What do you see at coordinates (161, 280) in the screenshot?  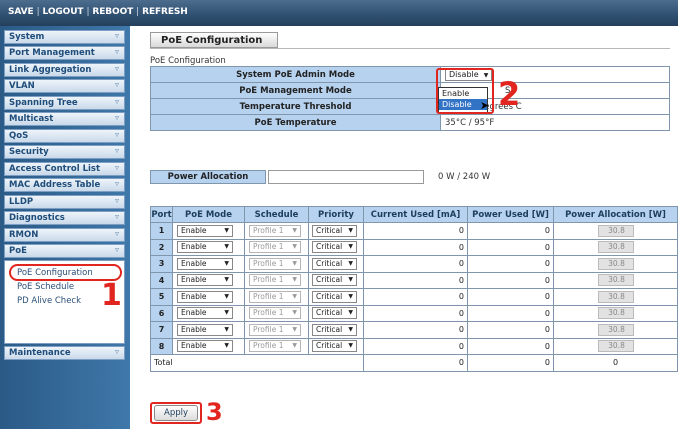 I see `port-number: 4` at bounding box center [161, 280].